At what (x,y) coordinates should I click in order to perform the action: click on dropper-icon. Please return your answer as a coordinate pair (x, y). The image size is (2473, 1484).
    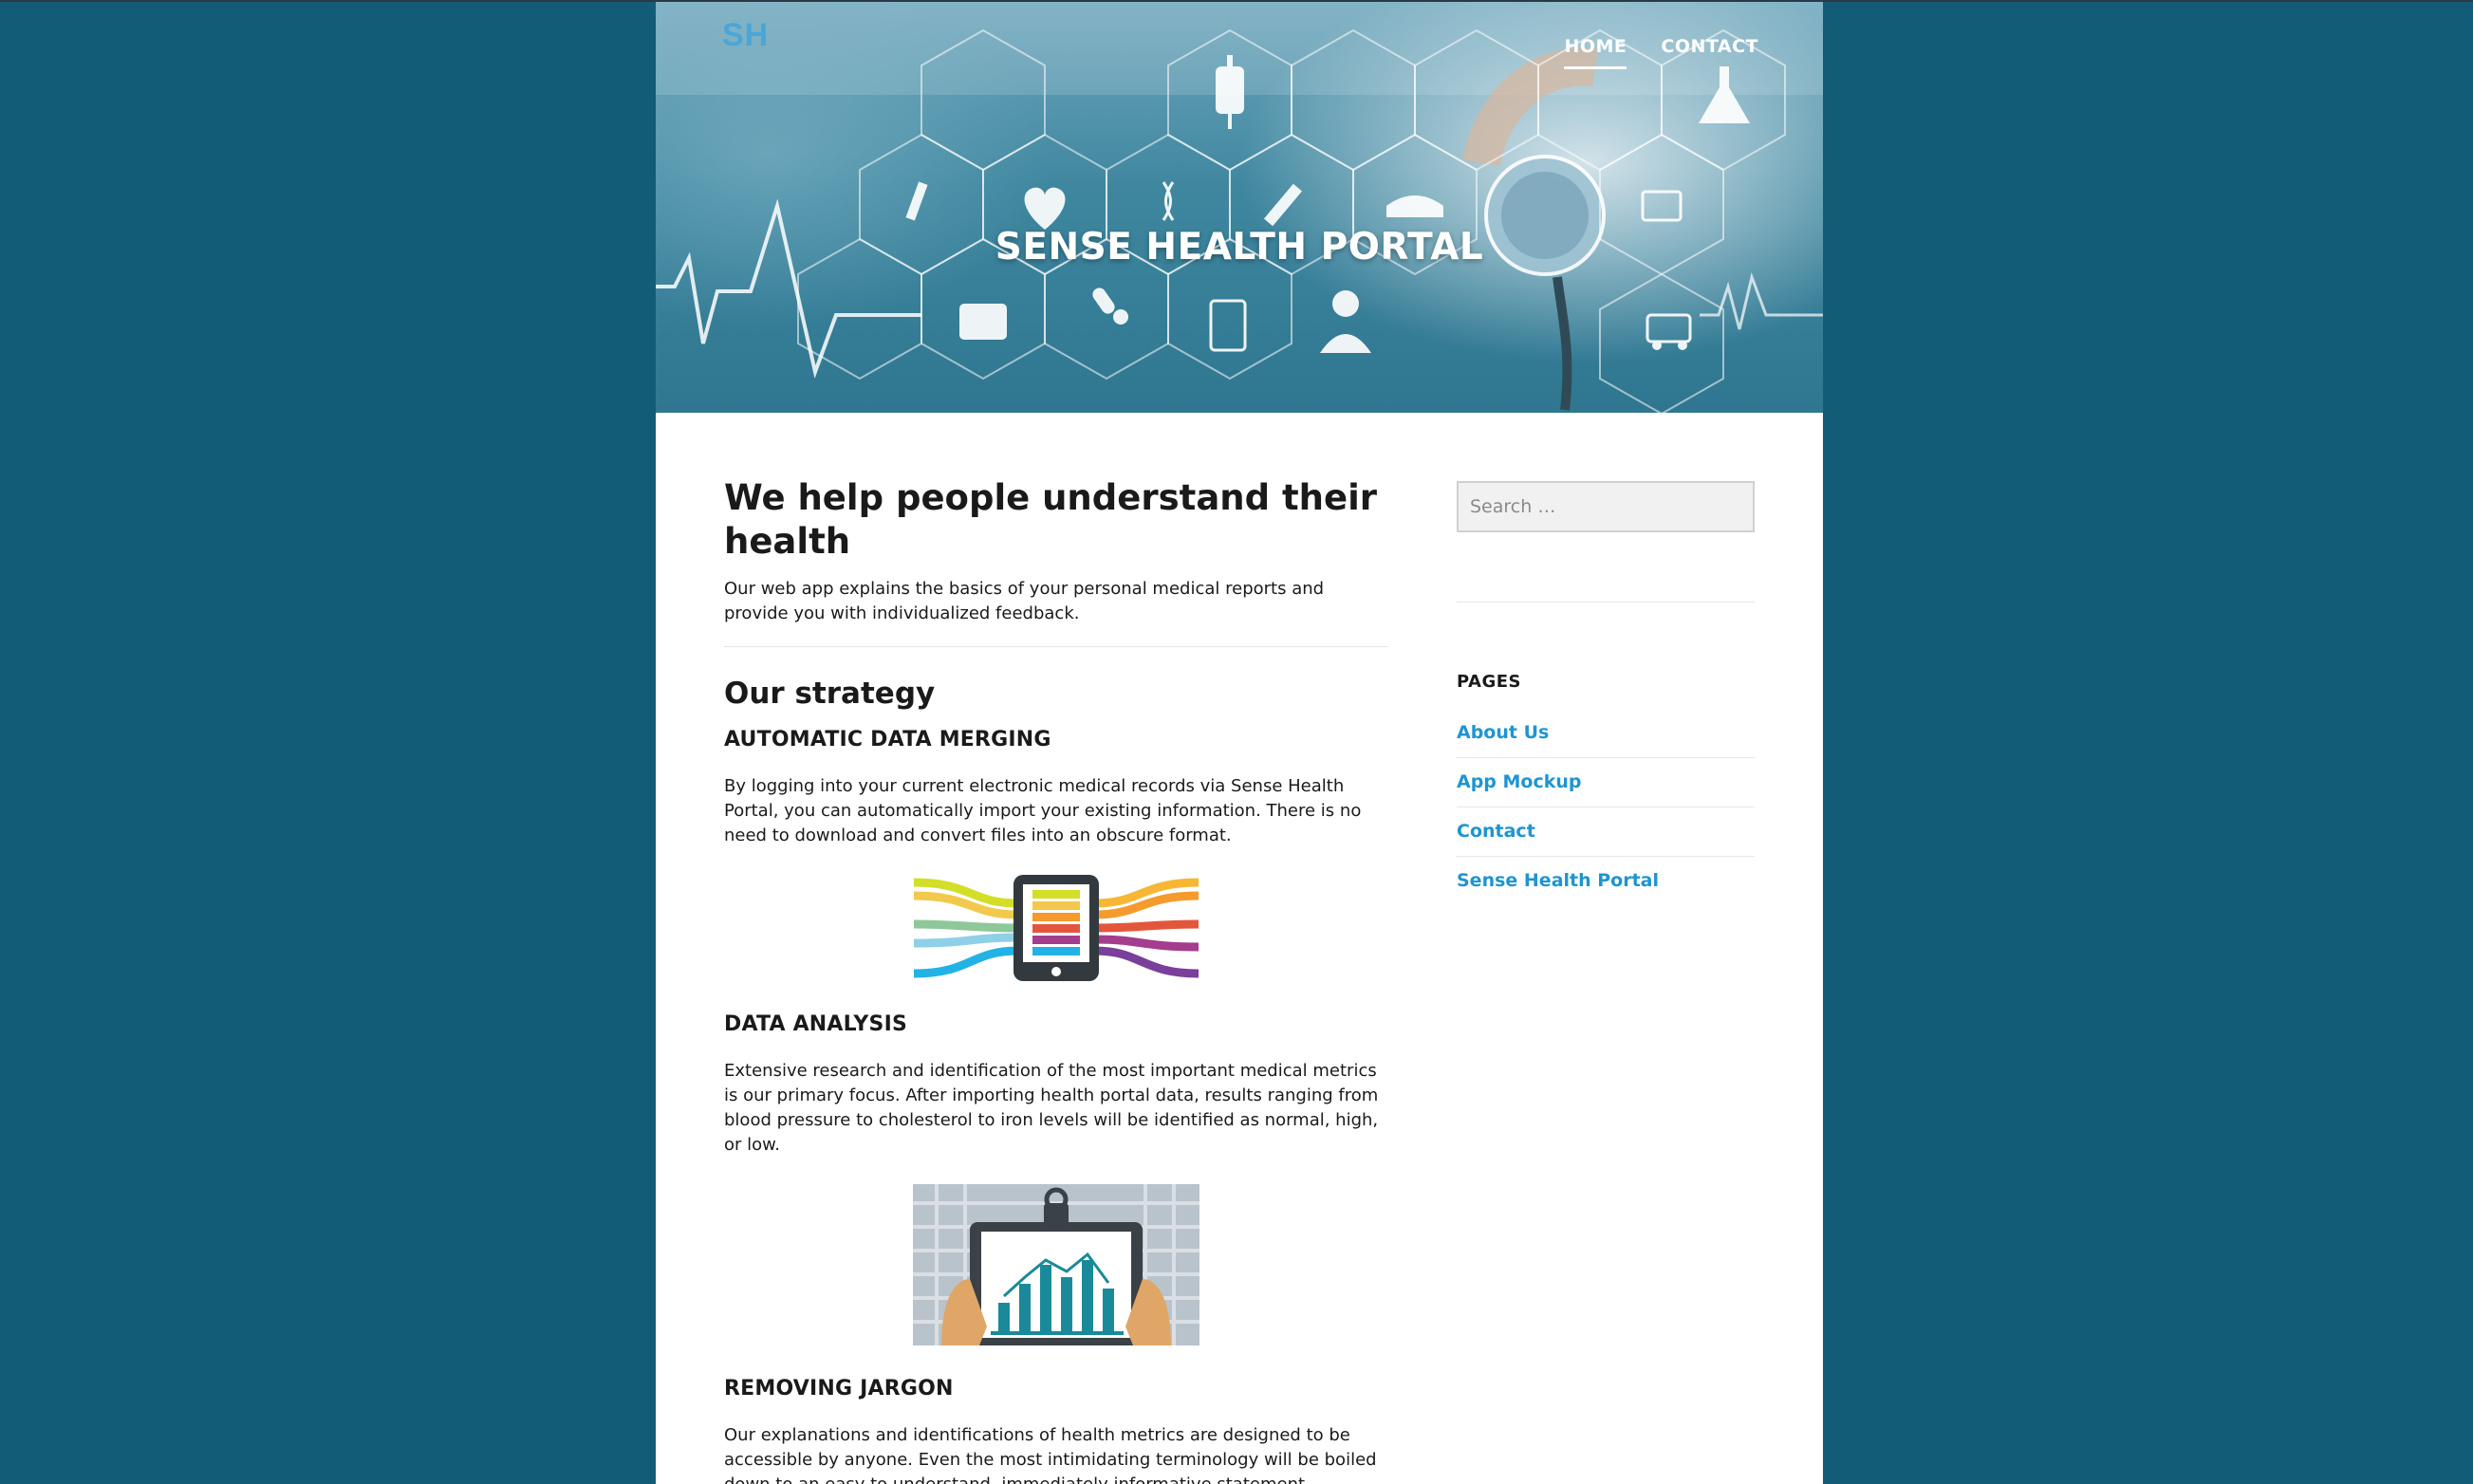
    Looking at the image, I should click on (917, 201).